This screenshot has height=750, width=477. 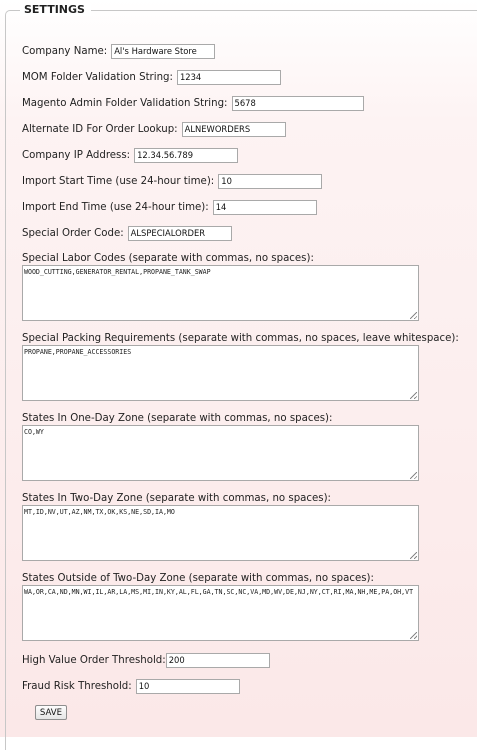 I want to click on company-name-input: Al's Hardware Store, so click(x=163, y=51).